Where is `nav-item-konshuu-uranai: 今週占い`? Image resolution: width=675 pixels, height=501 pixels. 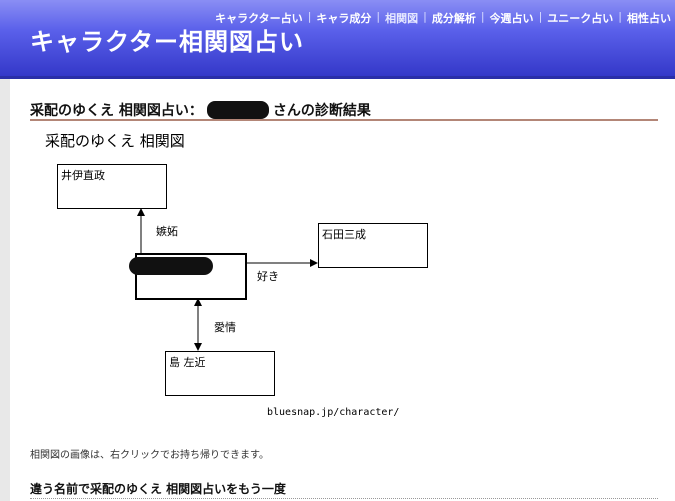
nav-item-konshuu-uranai: 今週占い is located at coordinates (512, 18).